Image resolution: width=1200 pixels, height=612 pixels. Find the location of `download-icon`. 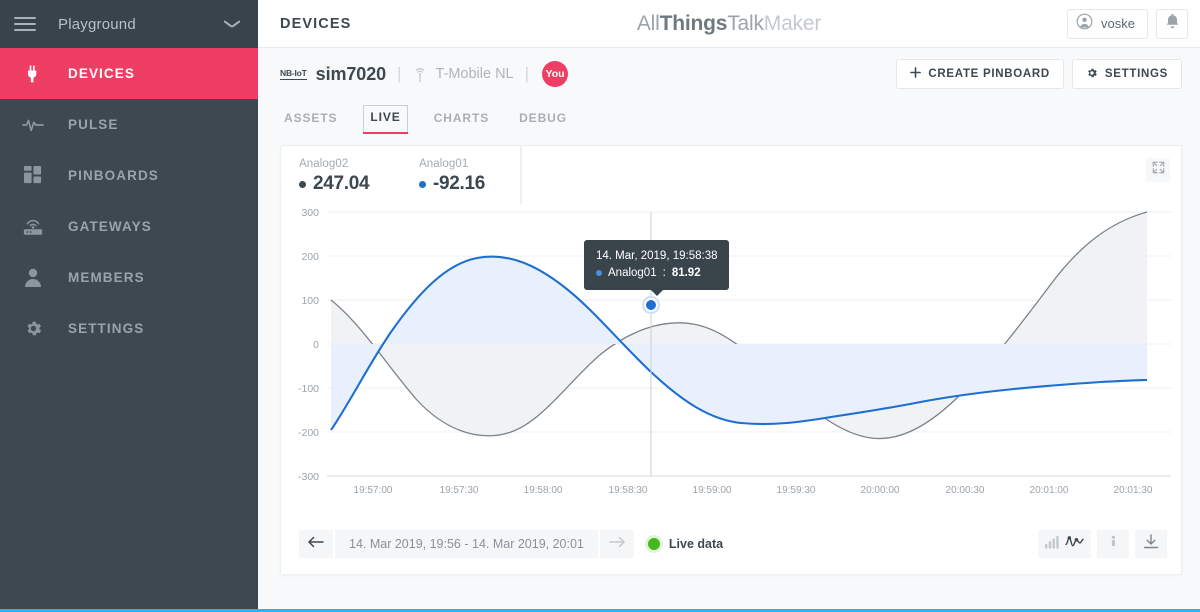

download-icon is located at coordinates (1151, 544).